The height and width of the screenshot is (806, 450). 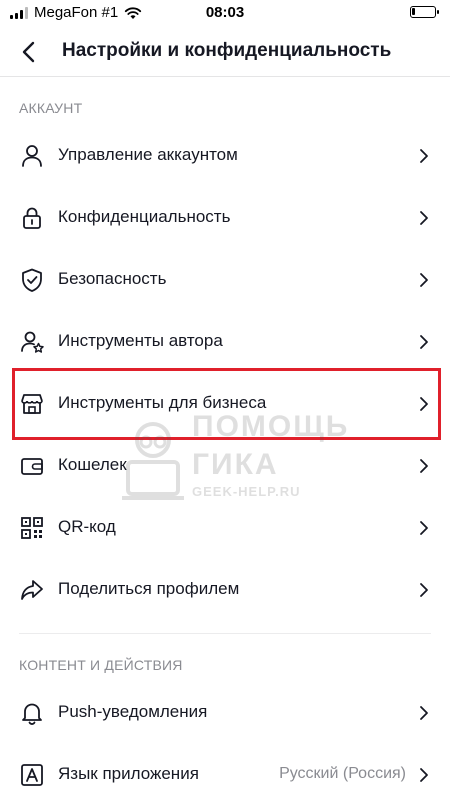 I want to click on settings-item-privacy: Конфиденциальность, so click(x=225, y=218).